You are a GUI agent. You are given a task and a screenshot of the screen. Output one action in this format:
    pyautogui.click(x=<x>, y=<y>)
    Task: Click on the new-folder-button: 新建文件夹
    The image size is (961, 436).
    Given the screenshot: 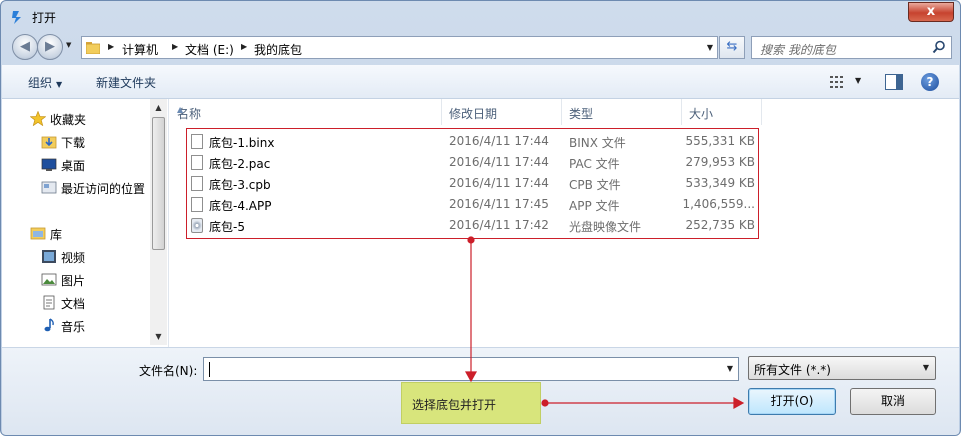 What is the action you would take?
    pyautogui.click(x=126, y=82)
    